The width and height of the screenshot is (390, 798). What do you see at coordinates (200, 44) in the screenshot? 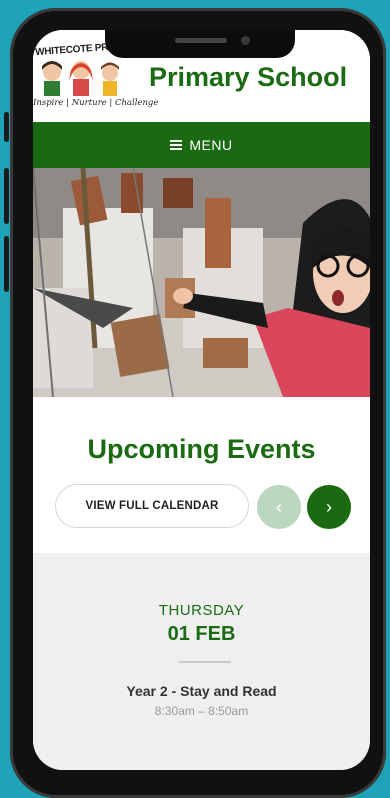
I see `phone-notch` at bounding box center [200, 44].